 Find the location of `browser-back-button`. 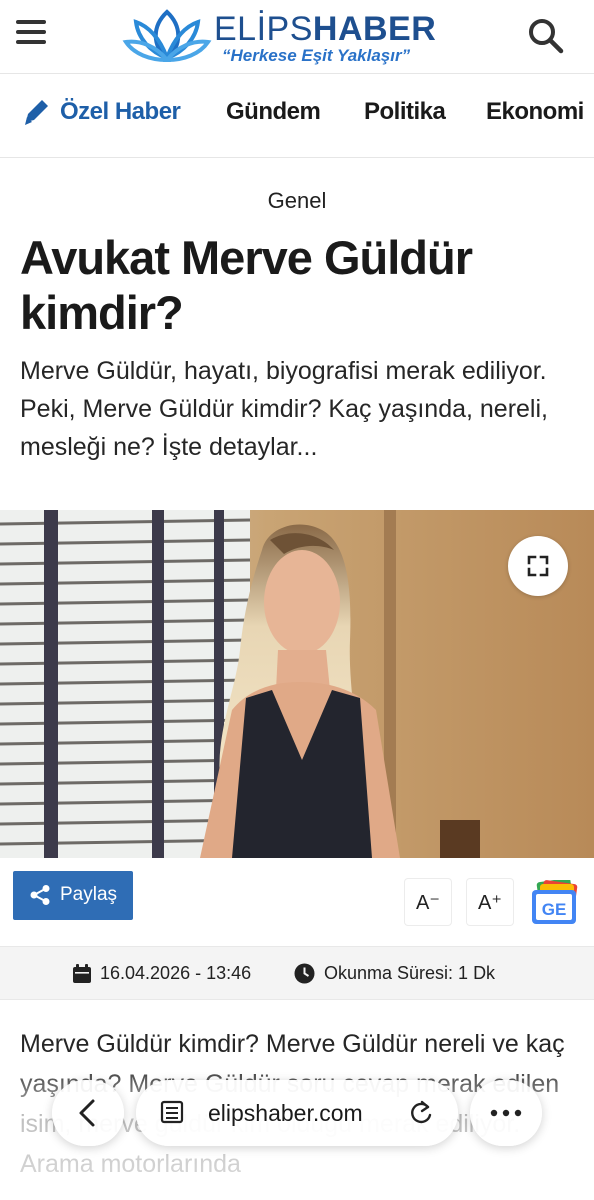

browser-back-button is located at coordinates (88, 1113).